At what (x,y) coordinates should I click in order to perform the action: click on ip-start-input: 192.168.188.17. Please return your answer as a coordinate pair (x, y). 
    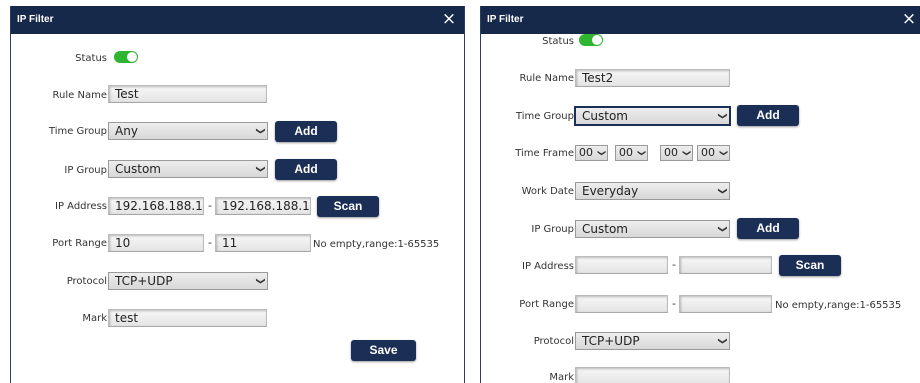
    Looking at the image, I should click on (156, 206).